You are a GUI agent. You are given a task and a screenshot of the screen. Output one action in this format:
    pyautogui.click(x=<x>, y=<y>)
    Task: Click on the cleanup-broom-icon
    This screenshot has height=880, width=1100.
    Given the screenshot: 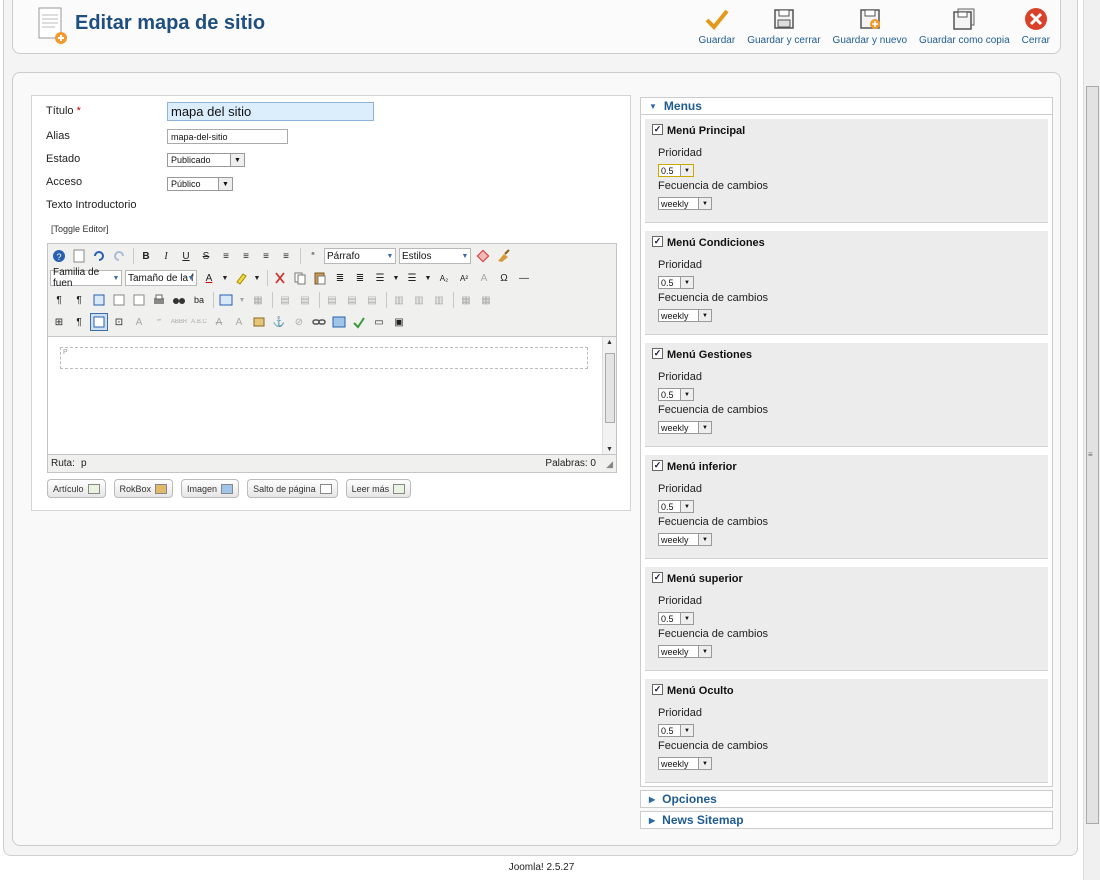 What is the action you would take?
    pyautogui.click(x=503, y=256)
    